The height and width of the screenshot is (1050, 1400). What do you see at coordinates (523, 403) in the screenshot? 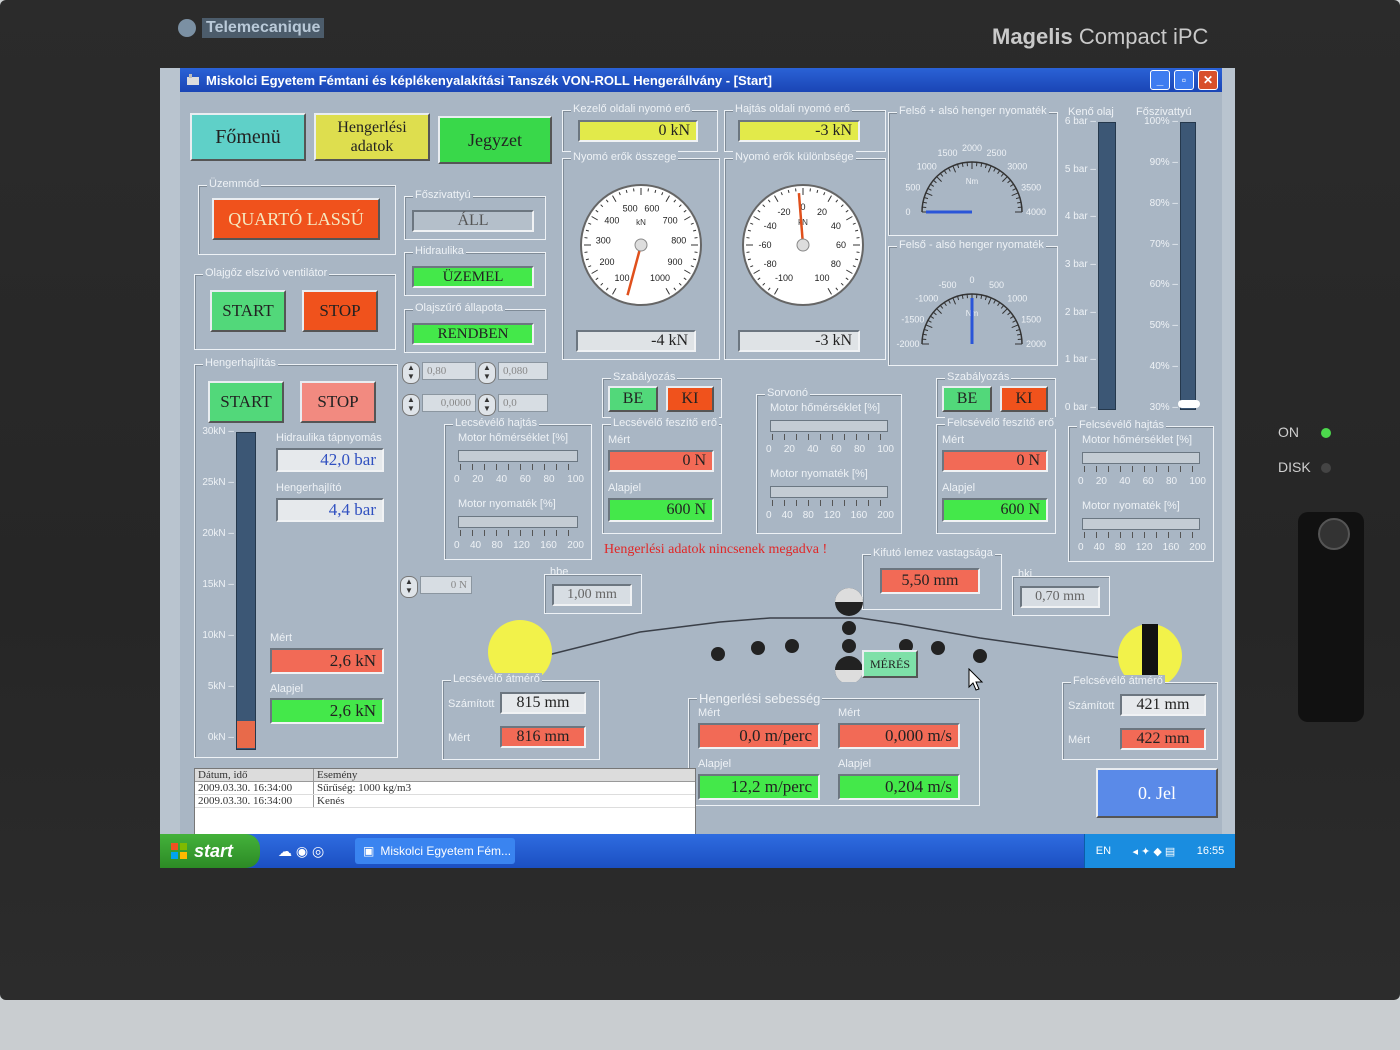
I see `mini-field-d: 0,0` at bounding box center [523, 403].